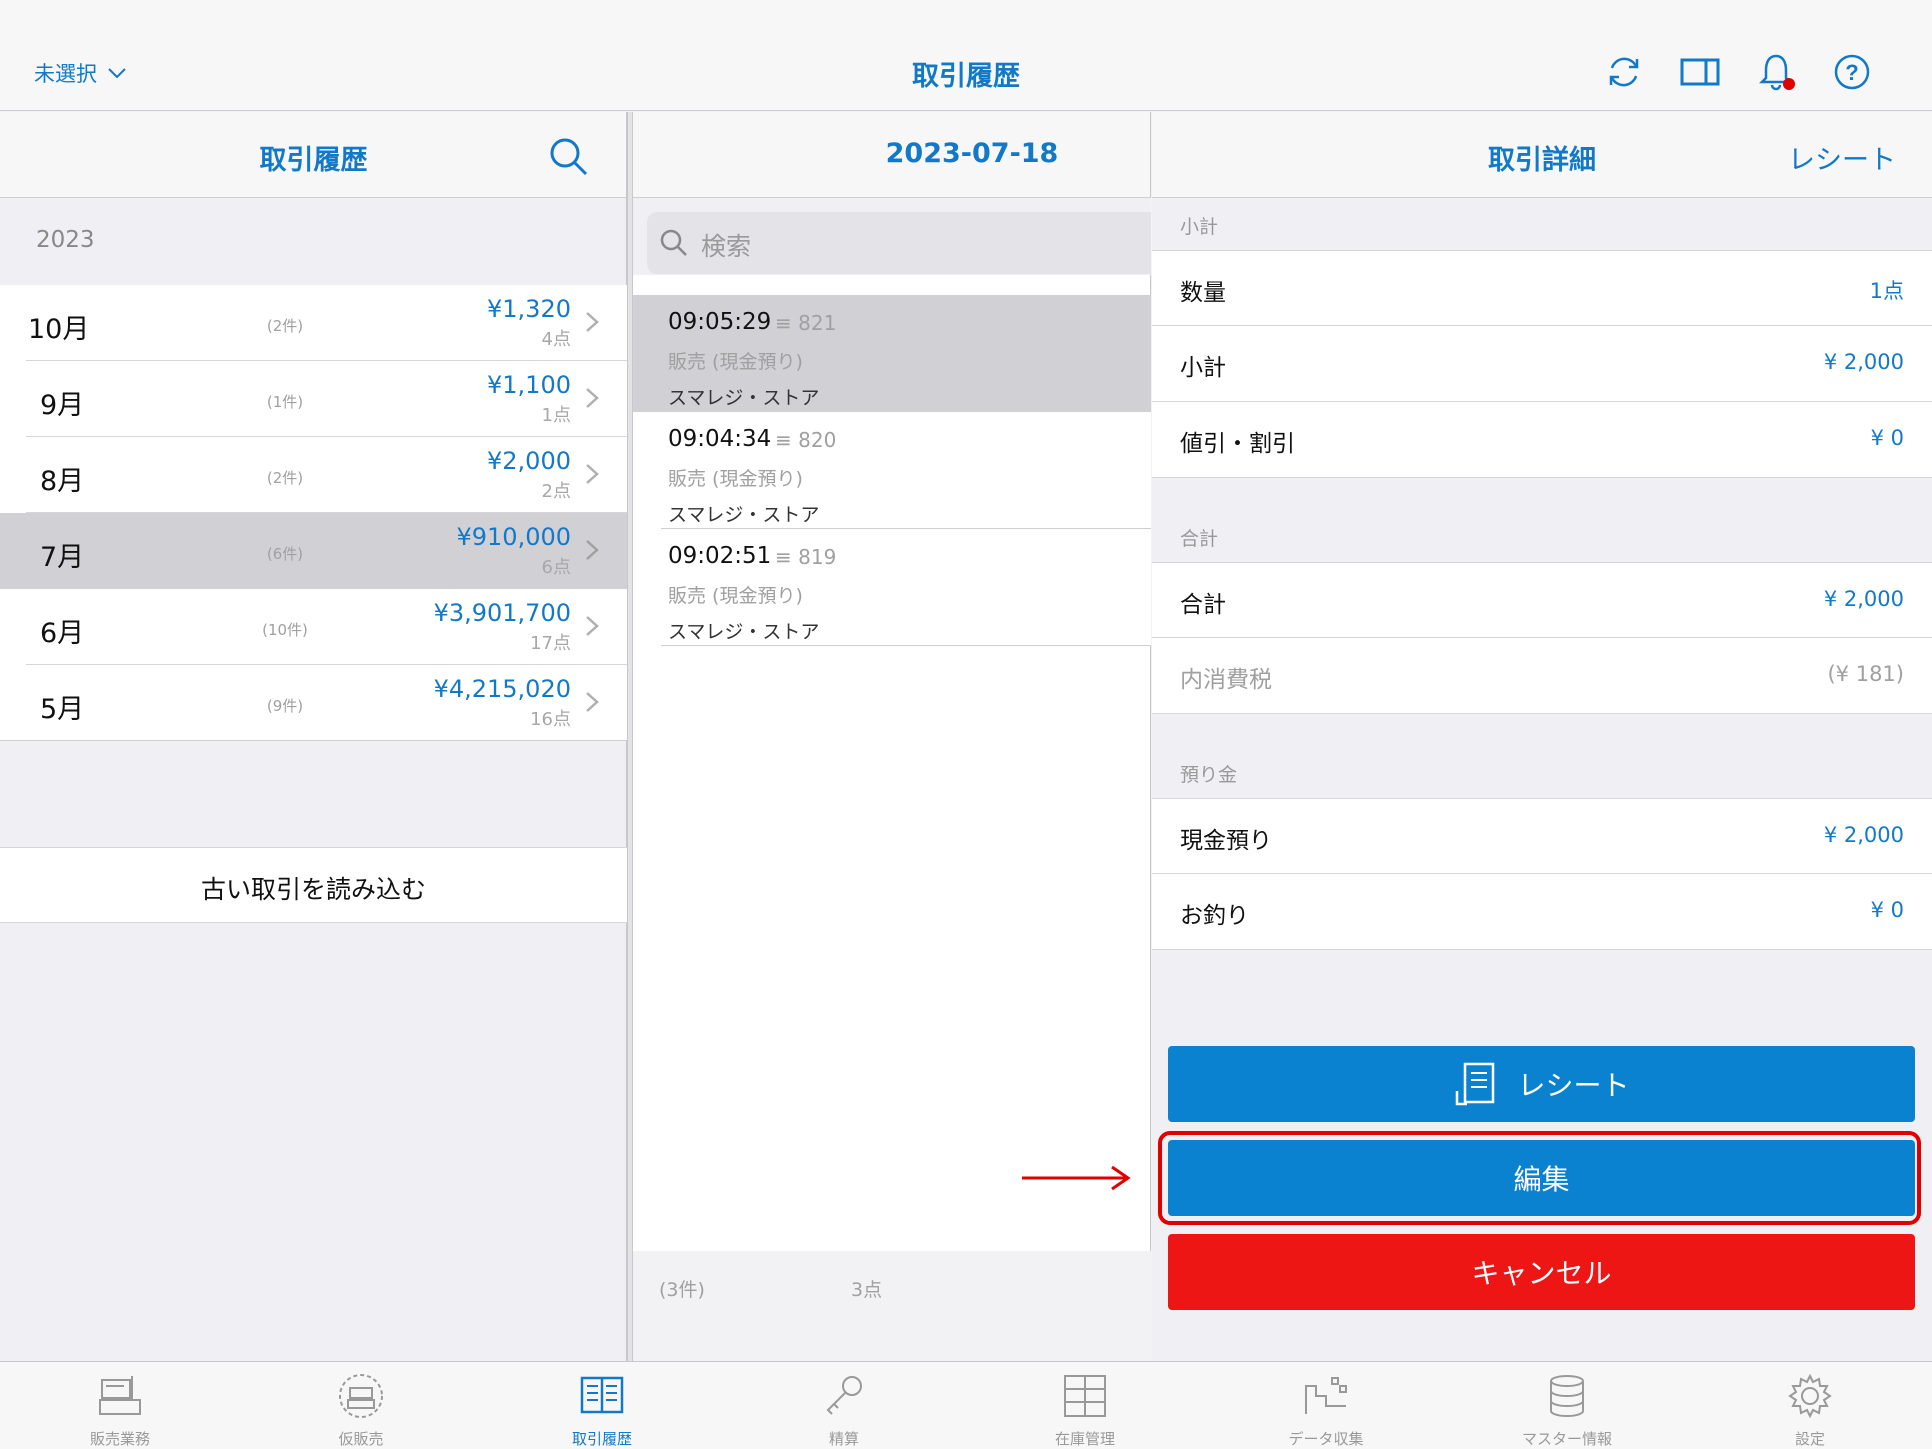 This screenshot has height=1449, width=1932. What do you see at coordinates (682, 1290) in the screenshot?
I see `footer-count: (3件)` at bounding box center [682, 1290].